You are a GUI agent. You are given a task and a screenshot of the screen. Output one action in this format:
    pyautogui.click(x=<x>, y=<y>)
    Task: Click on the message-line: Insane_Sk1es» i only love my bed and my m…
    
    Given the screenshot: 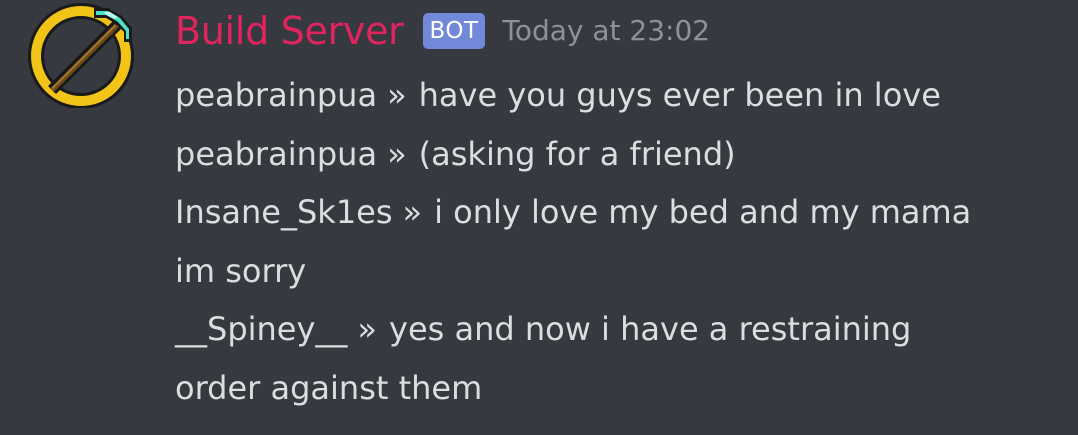 What is the action you would take?
    pyautogui.click(x=616, y=212)
    